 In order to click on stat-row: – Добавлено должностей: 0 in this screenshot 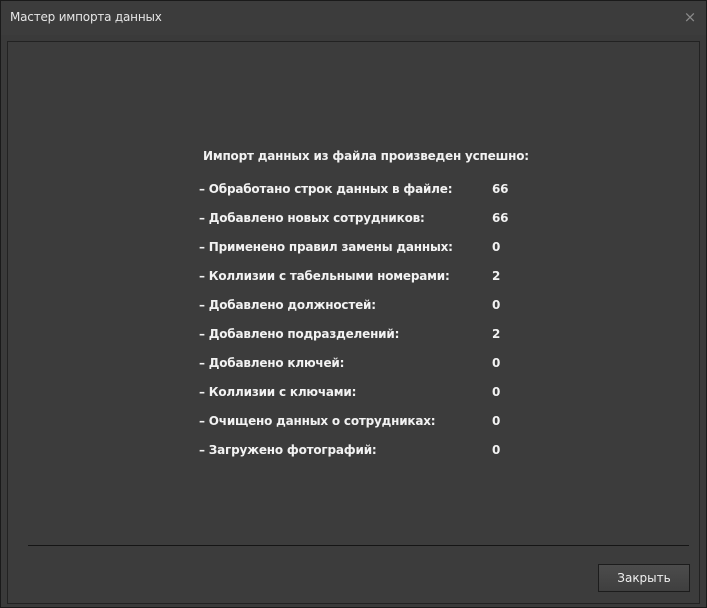, I will do `click(365, 312)`.